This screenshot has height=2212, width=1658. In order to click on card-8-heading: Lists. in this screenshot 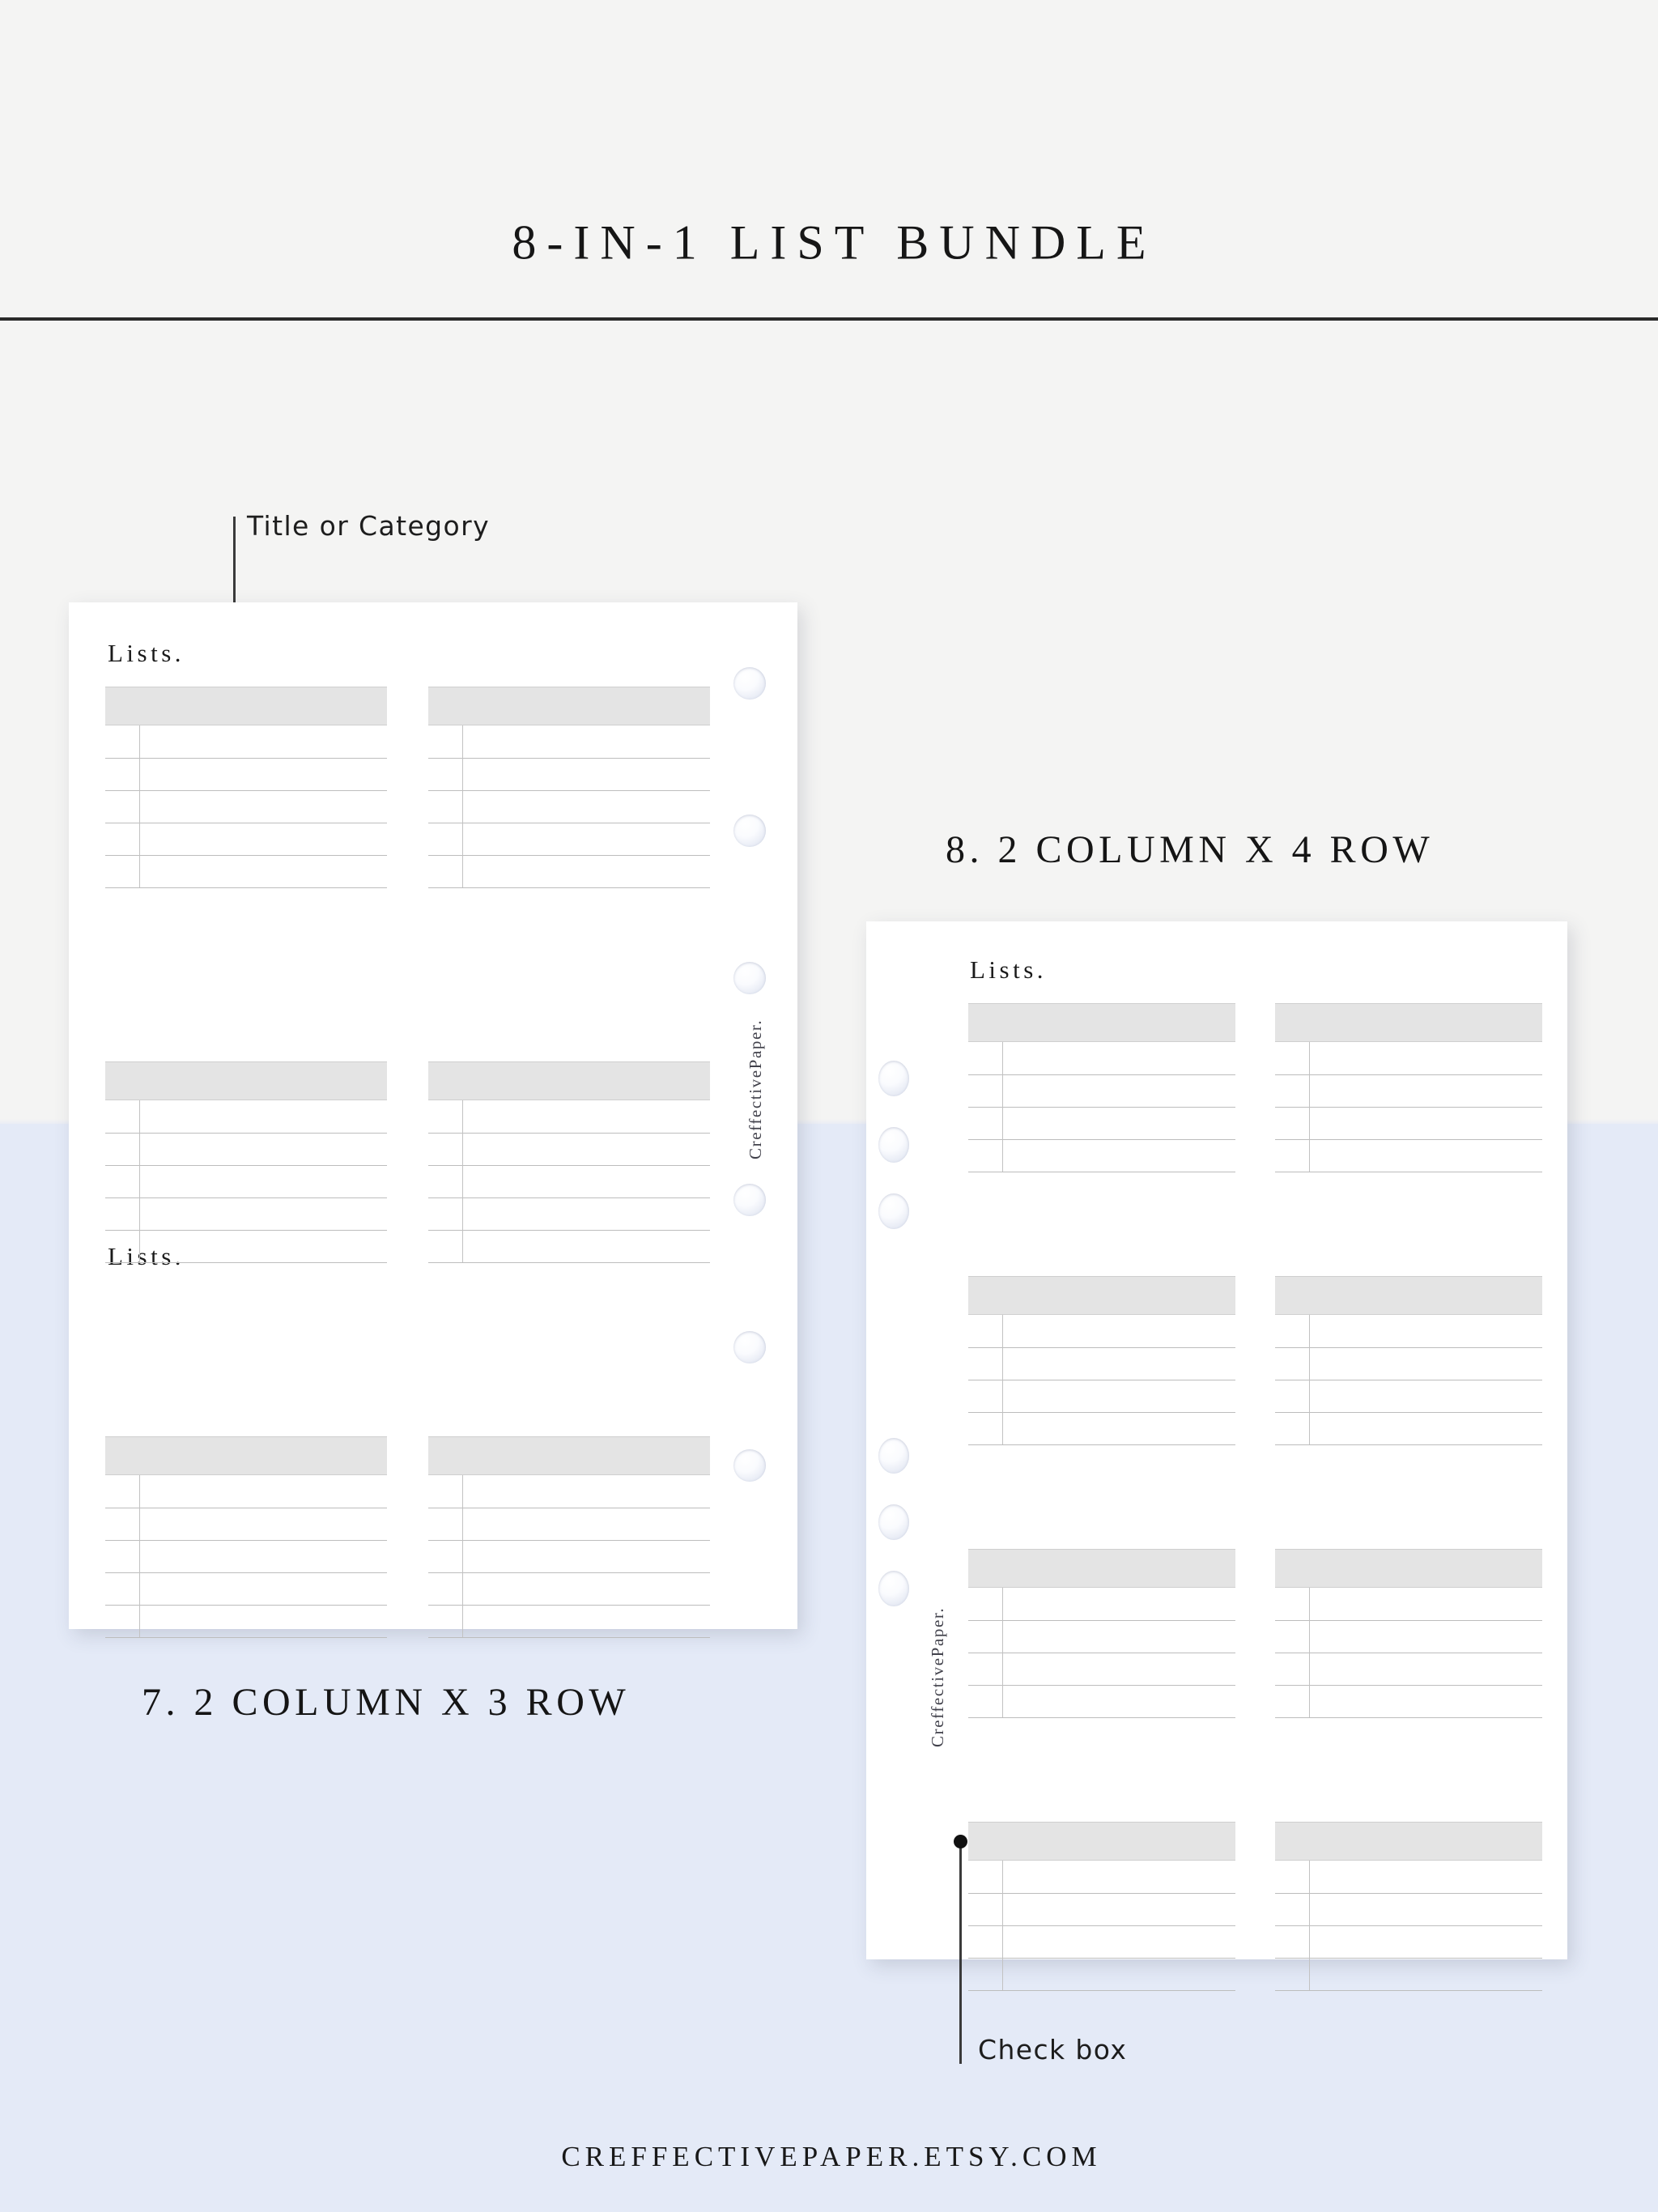, I will do `click(1009, 969)`.